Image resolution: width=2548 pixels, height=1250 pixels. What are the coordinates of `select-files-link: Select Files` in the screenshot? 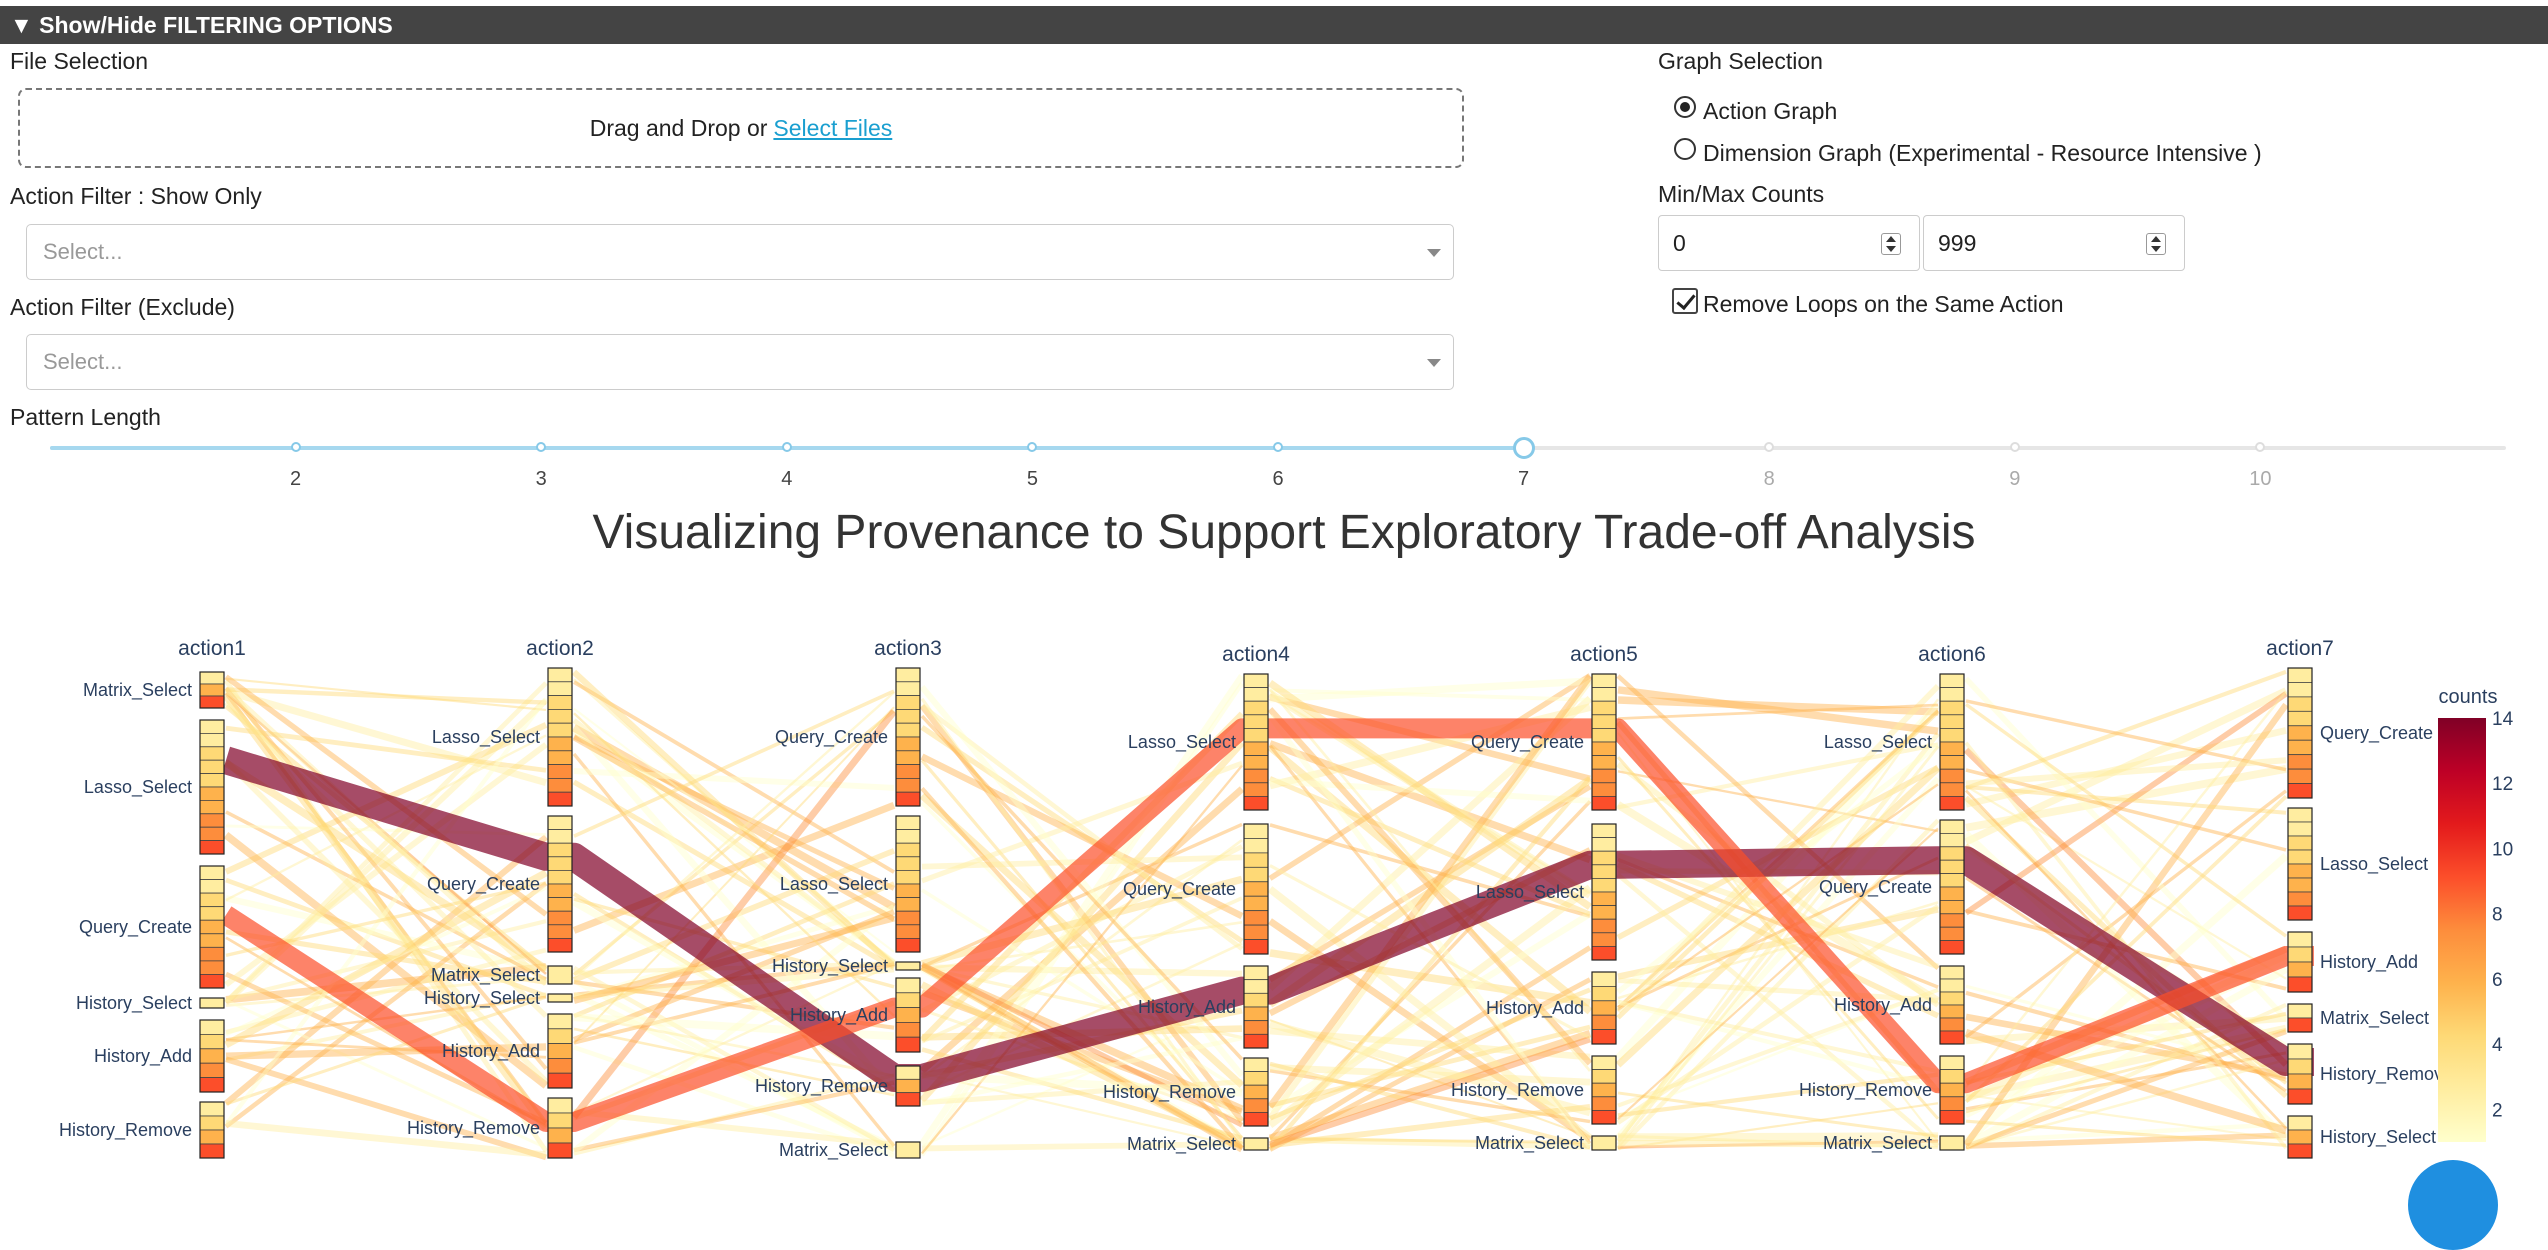 It's located at (832, 128).